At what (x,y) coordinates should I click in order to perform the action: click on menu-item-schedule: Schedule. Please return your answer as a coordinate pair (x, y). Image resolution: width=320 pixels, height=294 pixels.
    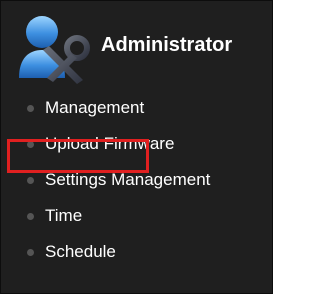
    Looking at the image, I should click on (136, 251).